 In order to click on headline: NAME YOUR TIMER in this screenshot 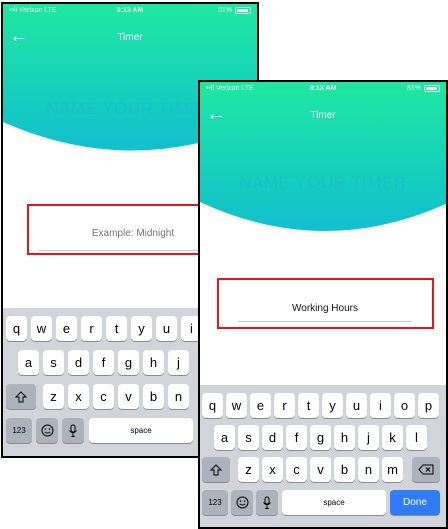, I will do `click(323, 182)`.